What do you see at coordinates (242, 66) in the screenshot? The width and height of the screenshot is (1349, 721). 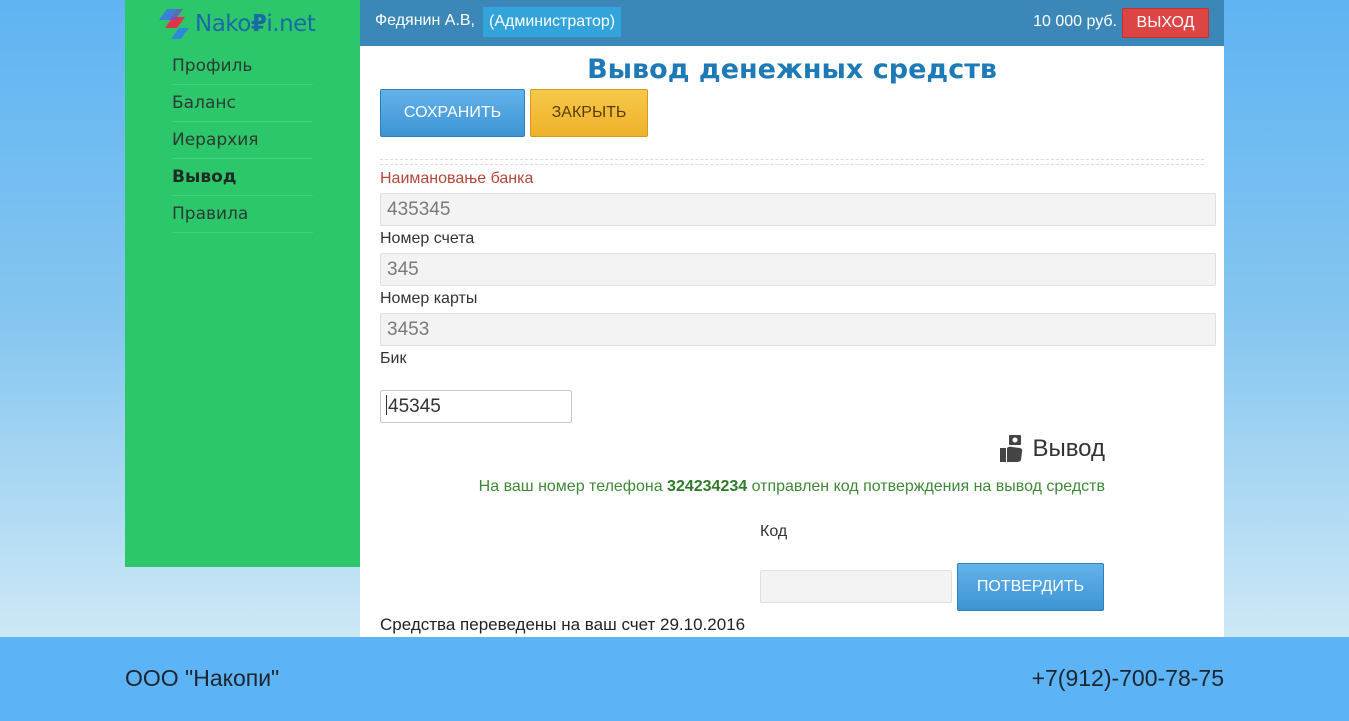 I see `sidebar-item-profile: Профиль` at bounding box center [242, 66].